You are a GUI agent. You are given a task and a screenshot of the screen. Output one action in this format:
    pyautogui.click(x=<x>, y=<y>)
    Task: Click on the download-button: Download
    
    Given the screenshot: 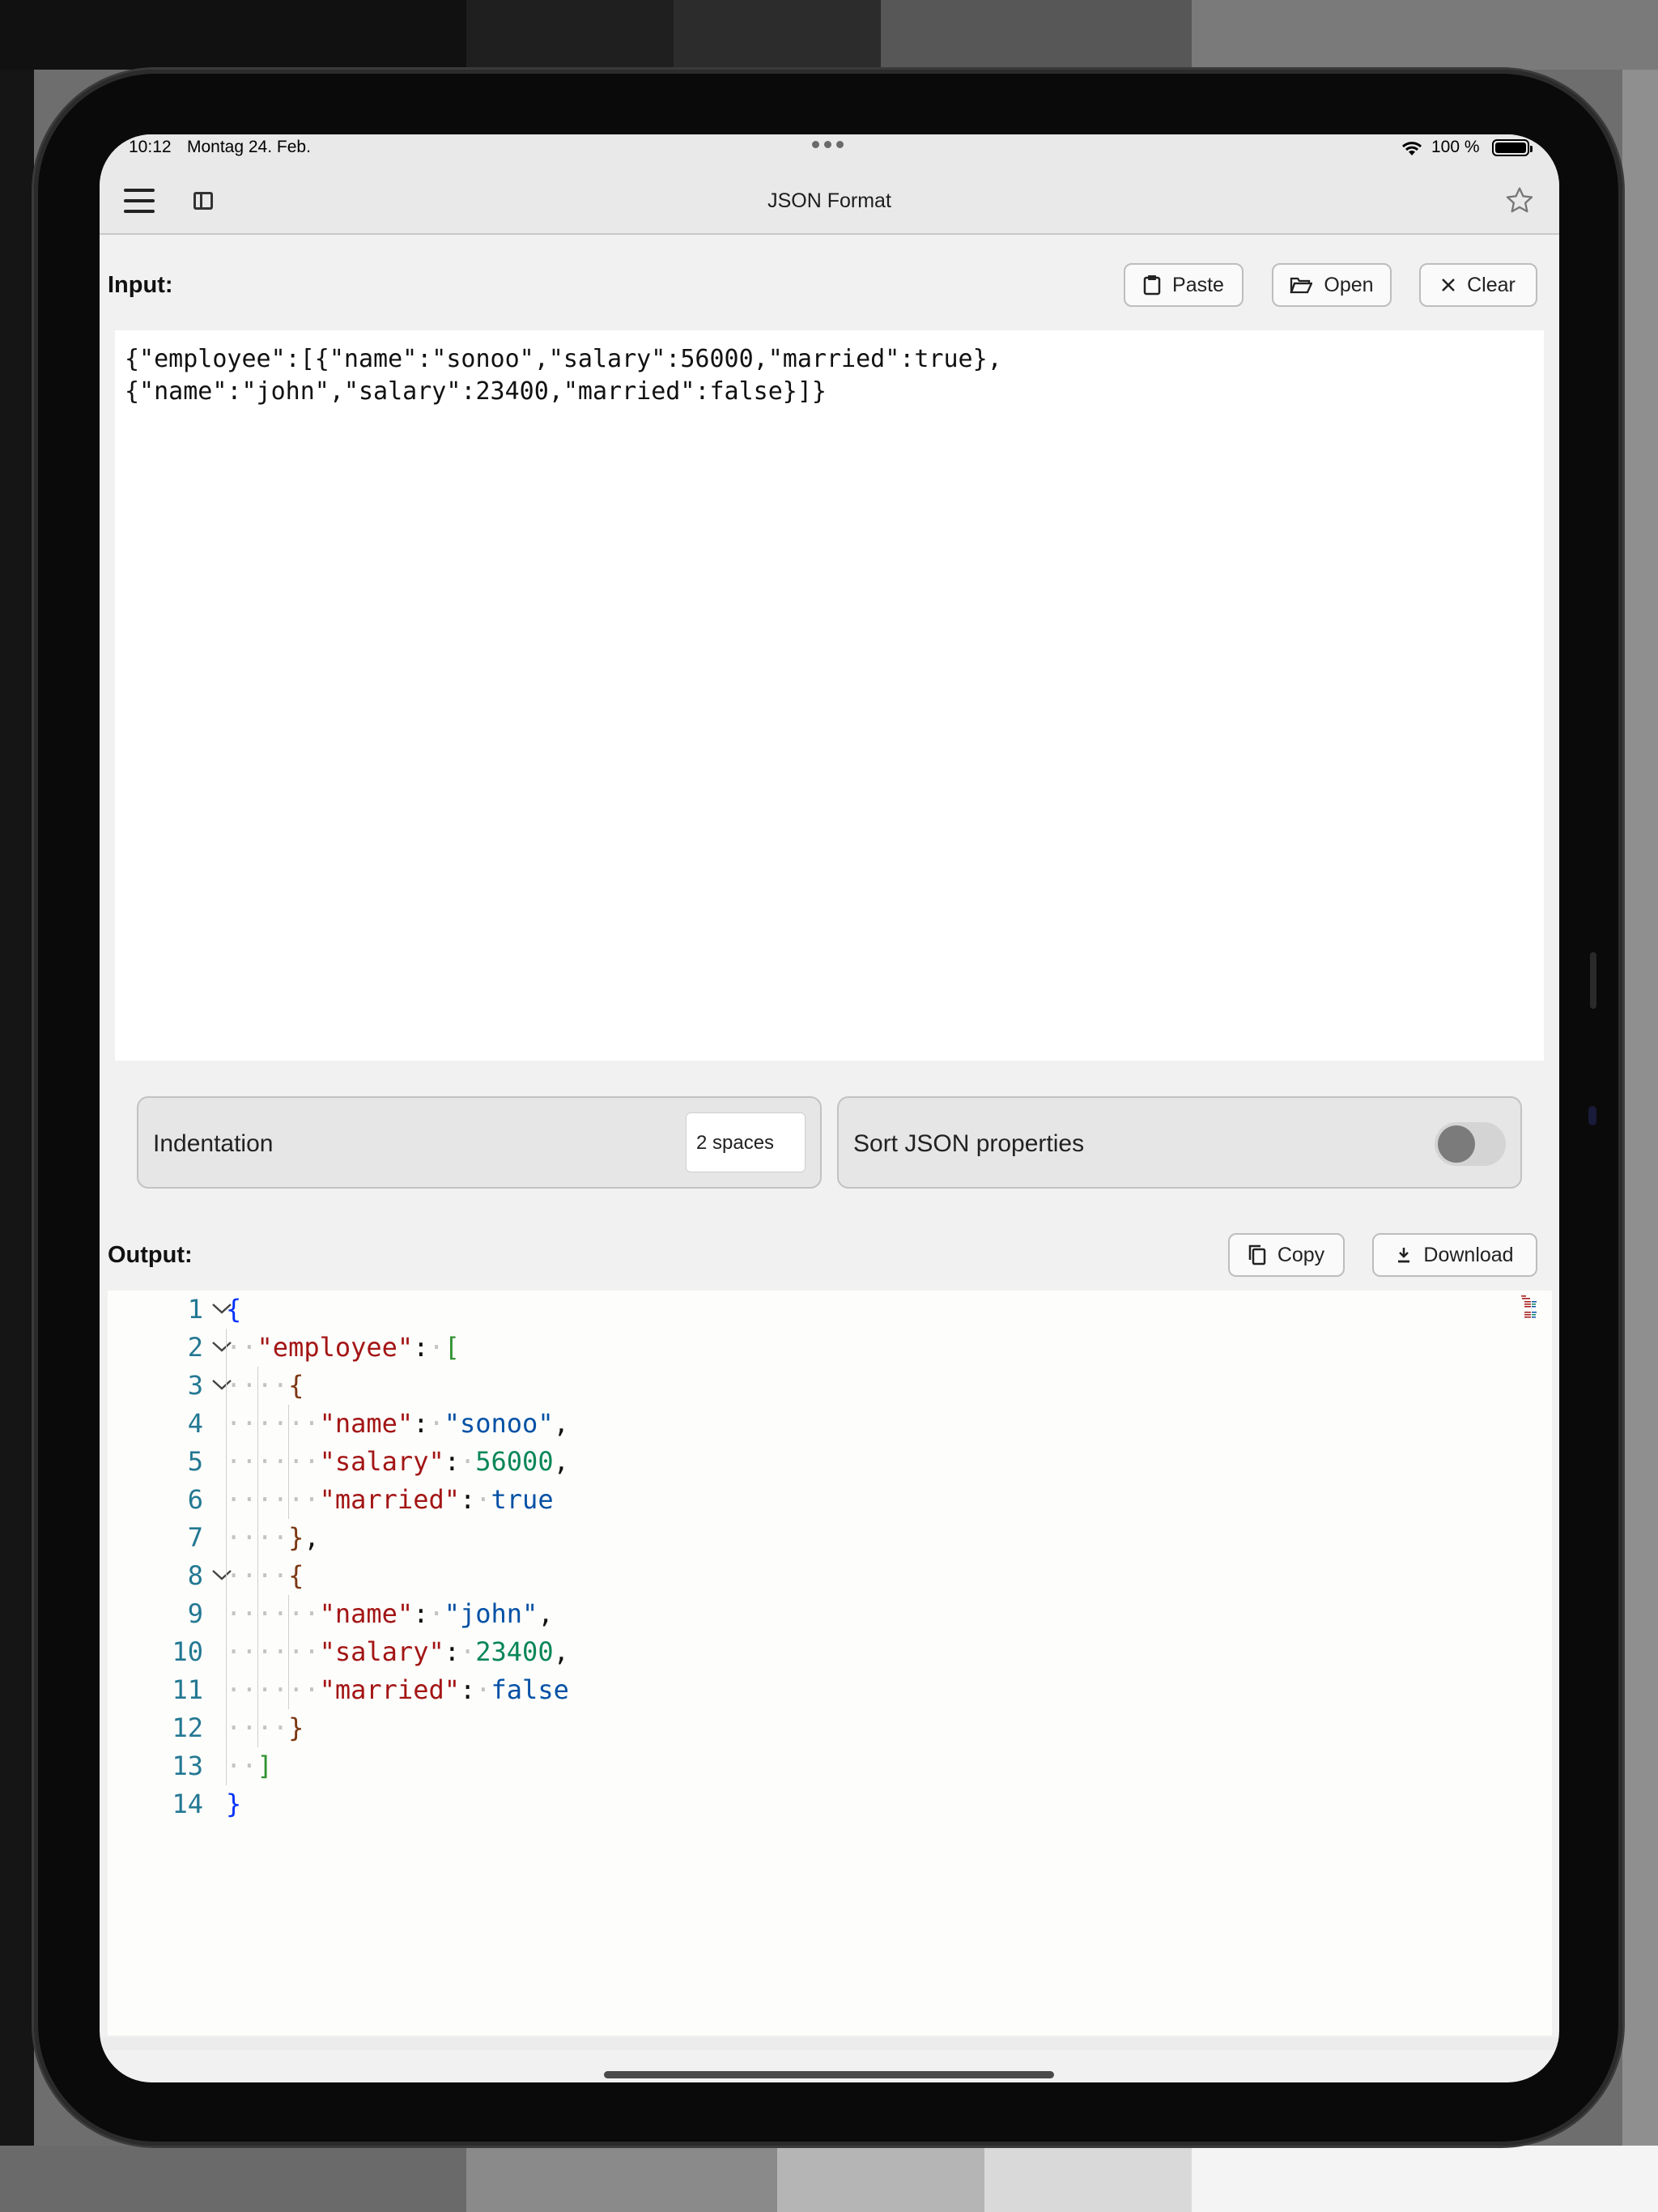 What is the action you would take?
    pyautogui.click(x=1454, y=1255)
    